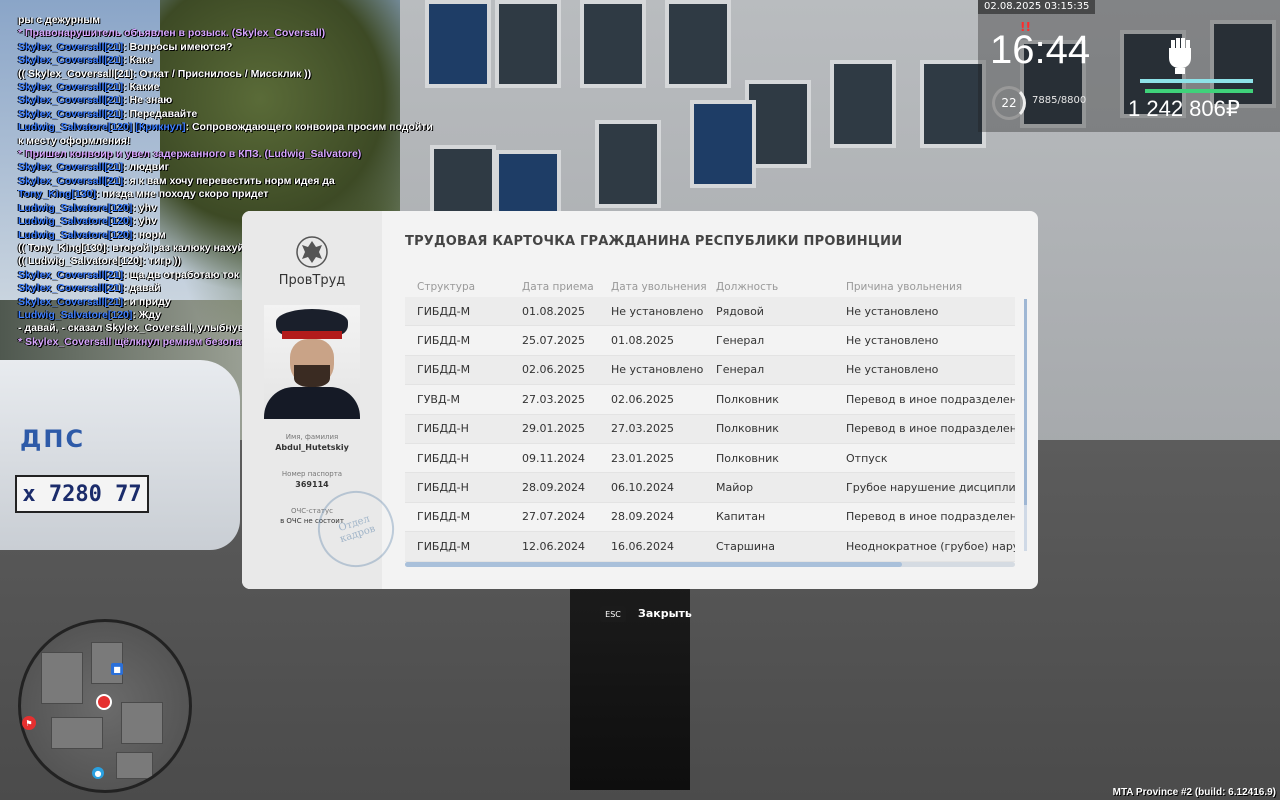  Describe the element at coordinates (117, 669) in the screenshot. I see `map-building-icon: ■` at that location.